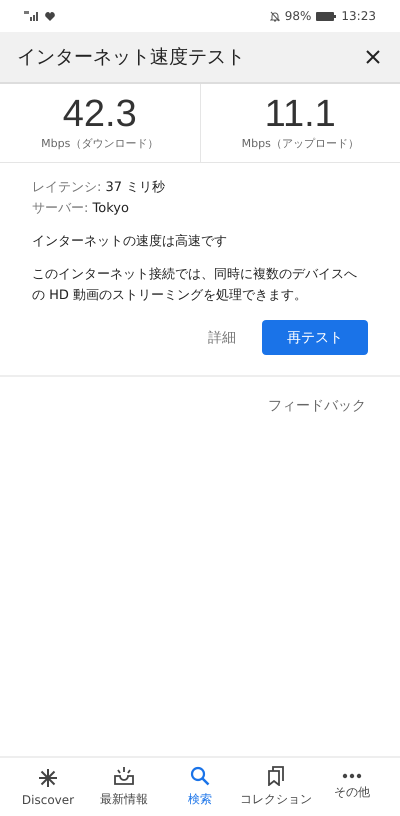 Image resolution: width=400 pixels, height=816 pixels. What do you see at coordinates (276, 776) in the screenshot?
I see `bookmarks-icon` at bounding box center [276, 776].